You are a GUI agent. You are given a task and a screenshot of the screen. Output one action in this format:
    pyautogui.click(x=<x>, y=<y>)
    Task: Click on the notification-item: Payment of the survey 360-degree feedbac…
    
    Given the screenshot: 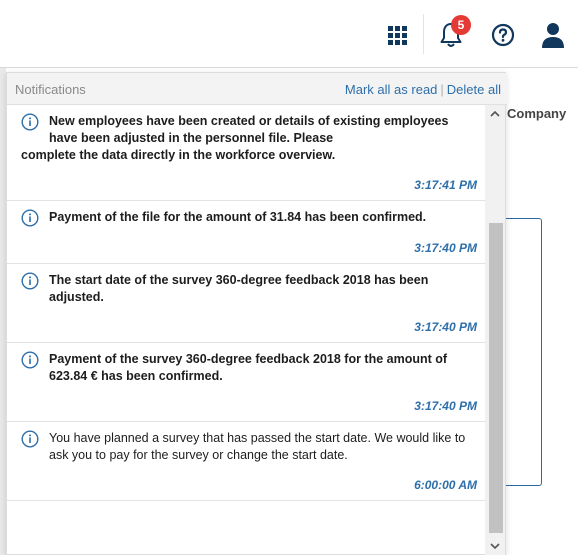 What is the action you would take?
    pyautogui.click(x=246, y=382)
    